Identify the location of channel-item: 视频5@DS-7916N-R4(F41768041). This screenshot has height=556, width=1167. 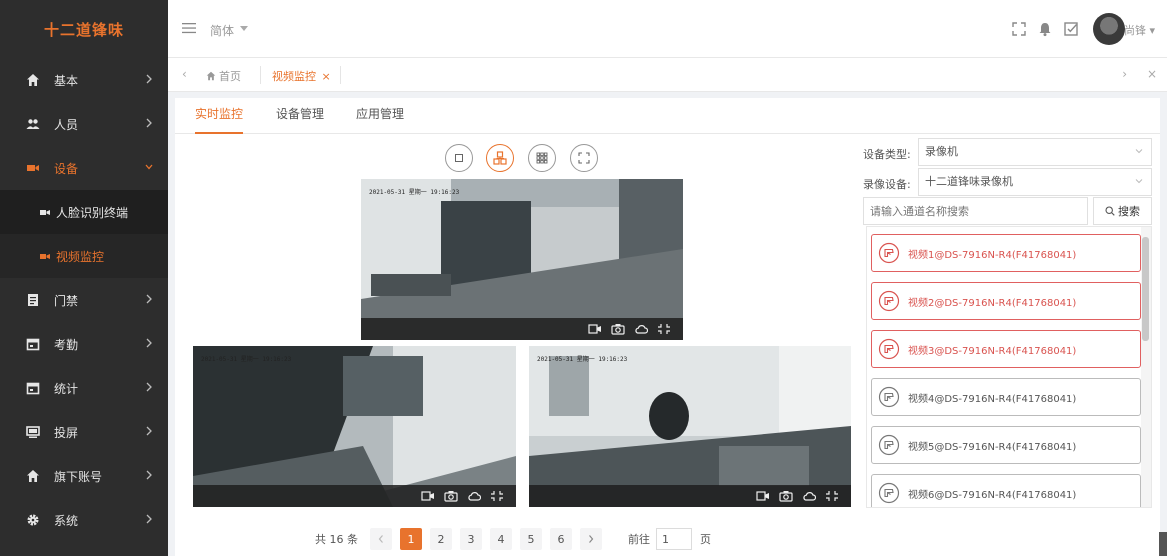
(1006, 445).